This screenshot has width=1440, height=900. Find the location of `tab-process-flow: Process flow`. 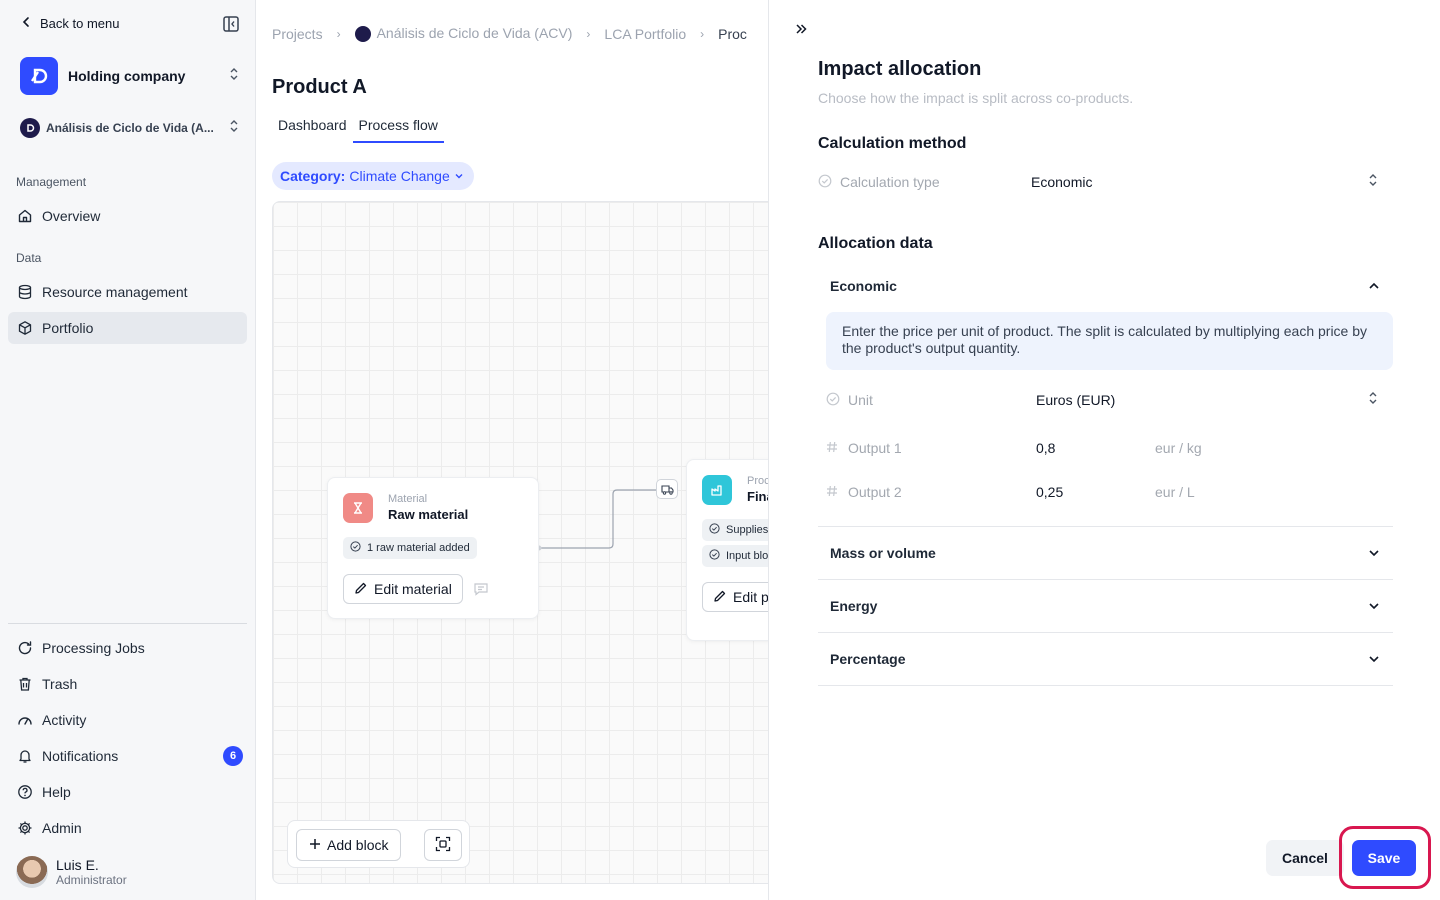

tab-process-flow: Process flow is located at coordinates (398, 128).